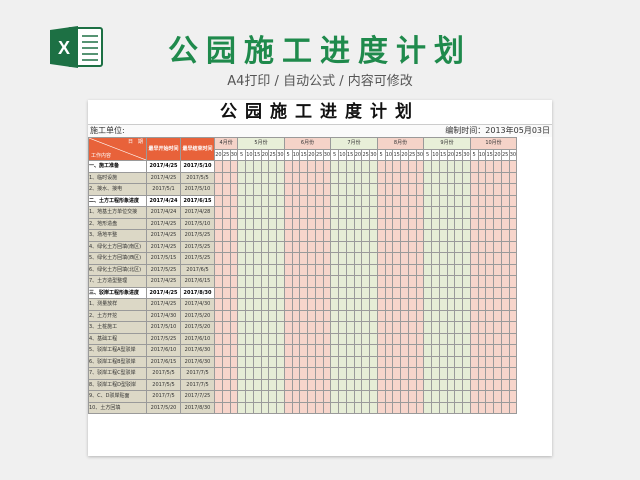 The height and width of the screenshot is (480, 640). What do you see at coordinates (226, 143) in the screenshot?
I see `month-header: 4月份` at bounding box center [226, 143].